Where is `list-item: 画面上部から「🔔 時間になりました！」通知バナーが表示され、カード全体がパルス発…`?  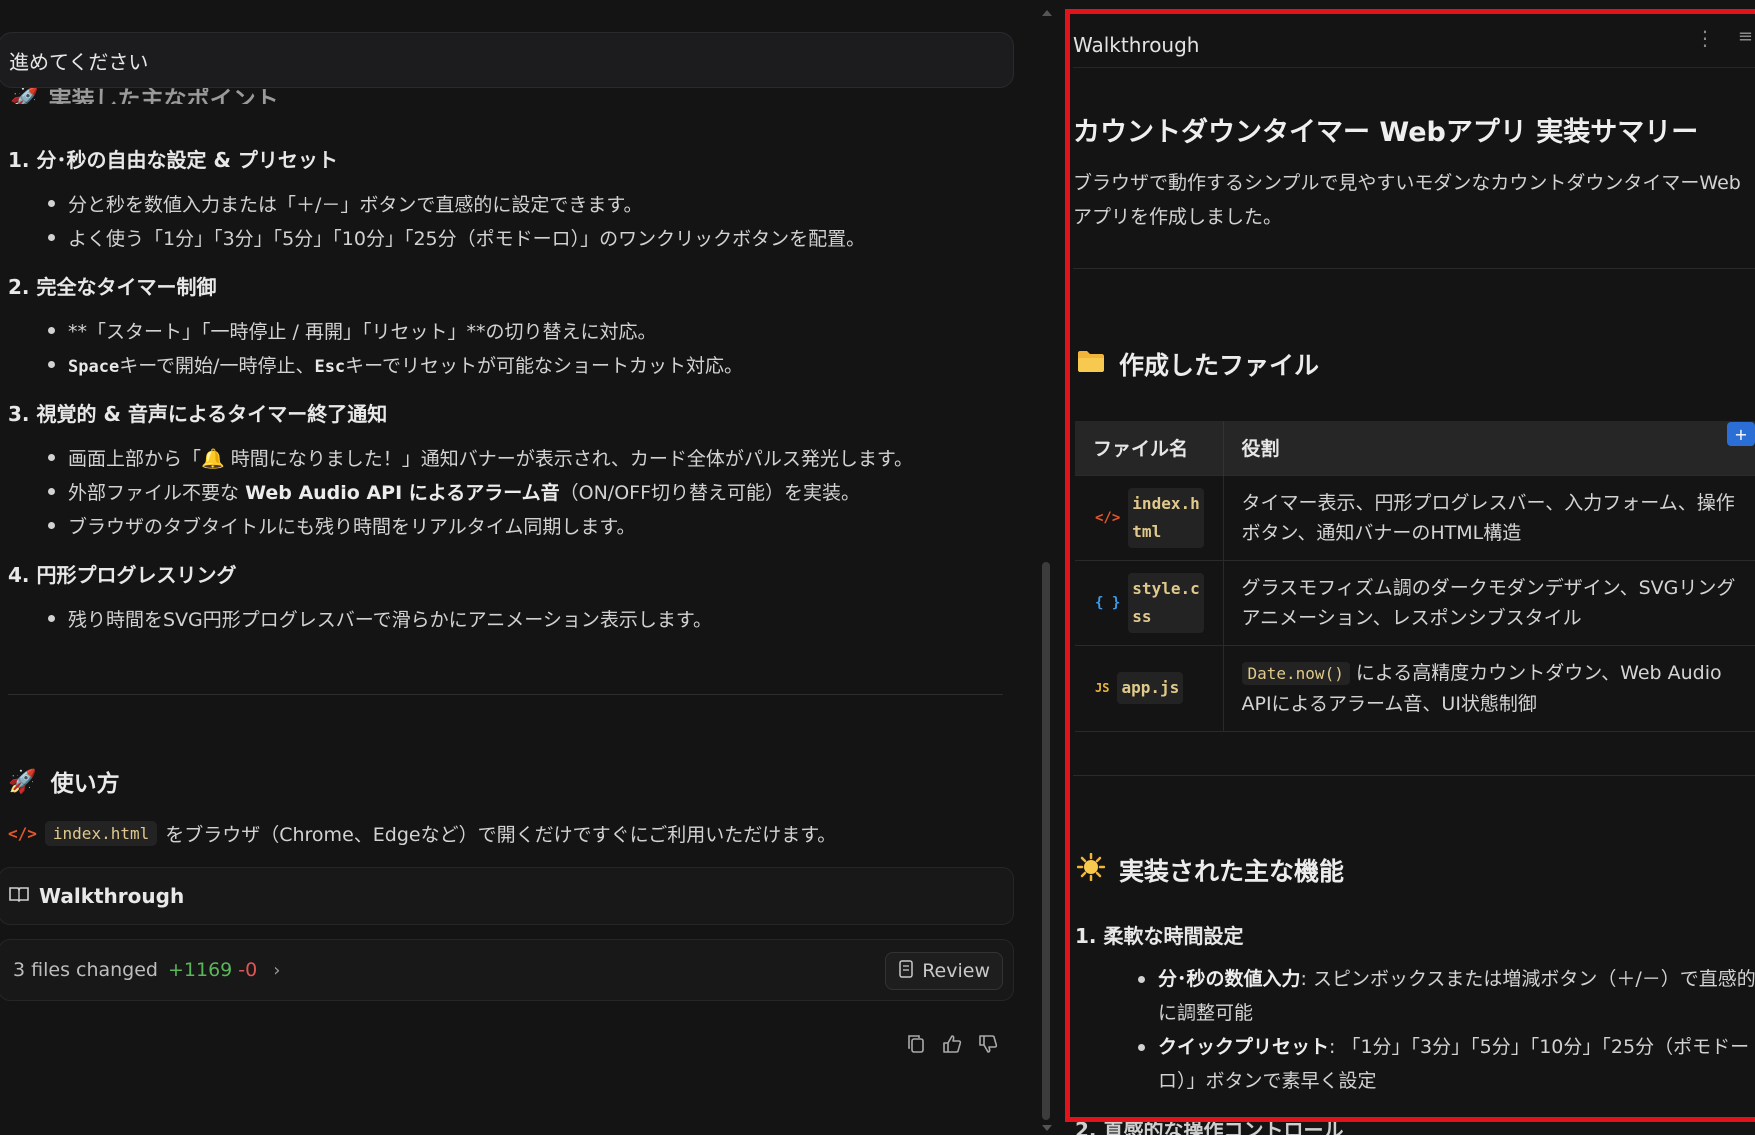
list-item: 画面上部から「🔔 時間になりました！」通知バナーが表示され、カード全体がパルス発… is located at coordinates (480, 457).